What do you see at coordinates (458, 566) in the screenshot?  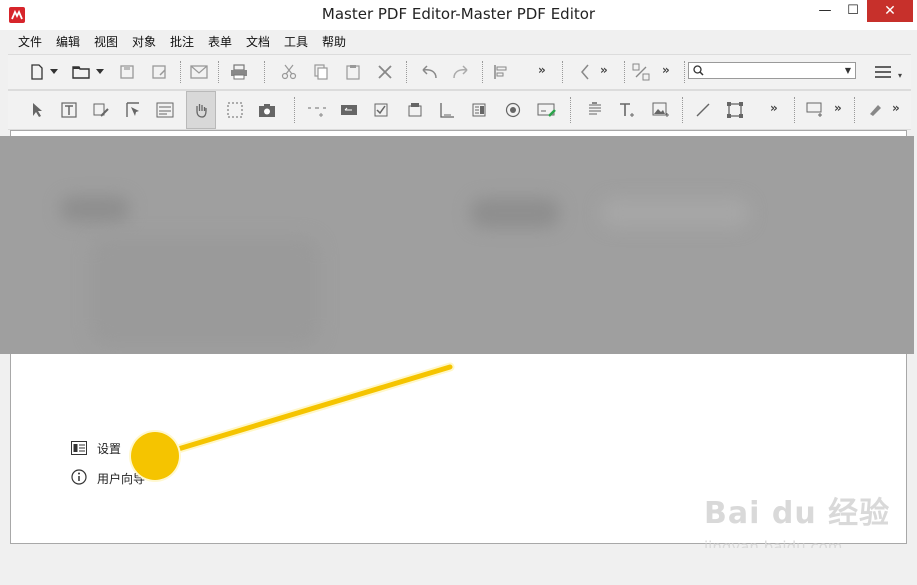 I see `status-bar` at bounding box center [458, 566].